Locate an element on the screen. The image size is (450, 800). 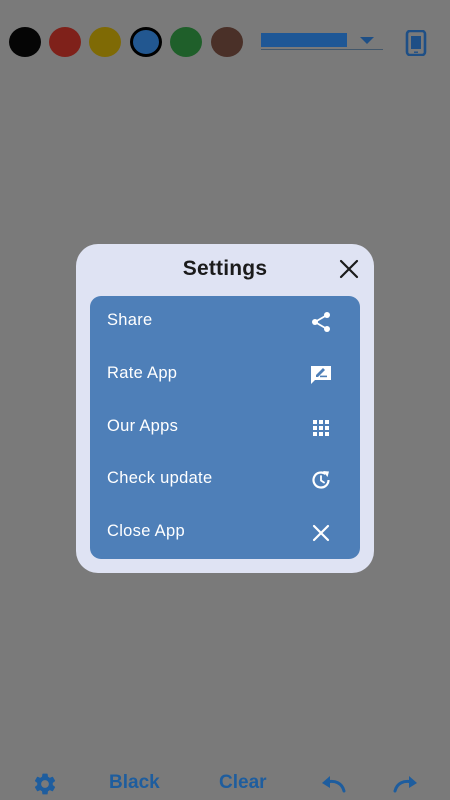
menu-item-label: Close App is located at coordinates (146, 531).